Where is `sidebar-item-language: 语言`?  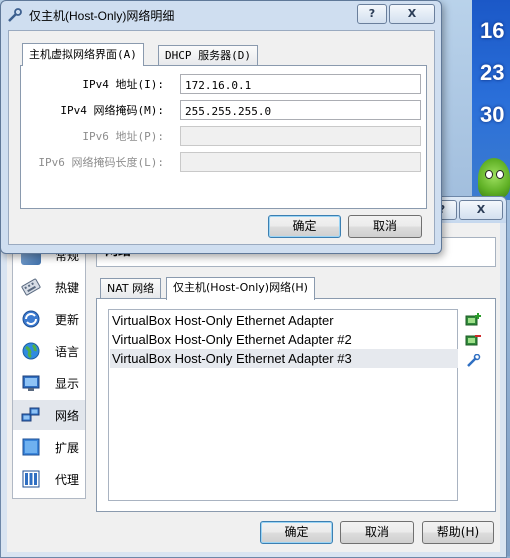 sidebar-item-language: 语言 is located at coordinates (49, 351).